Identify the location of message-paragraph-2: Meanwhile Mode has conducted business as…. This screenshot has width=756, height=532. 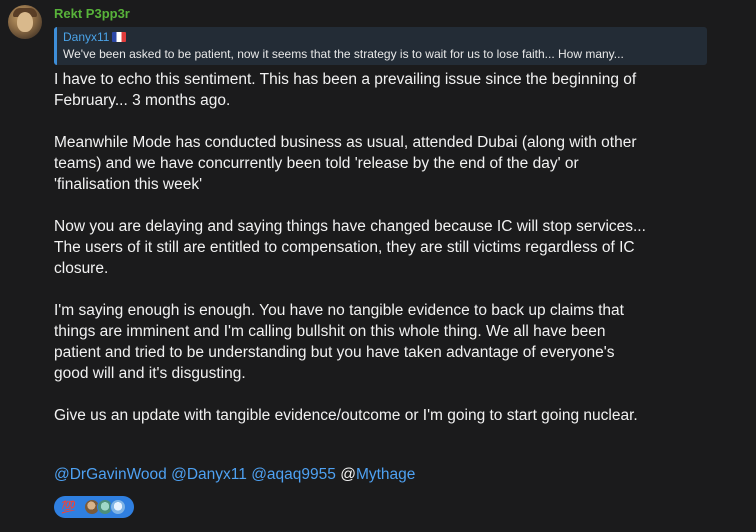
(345, 163).